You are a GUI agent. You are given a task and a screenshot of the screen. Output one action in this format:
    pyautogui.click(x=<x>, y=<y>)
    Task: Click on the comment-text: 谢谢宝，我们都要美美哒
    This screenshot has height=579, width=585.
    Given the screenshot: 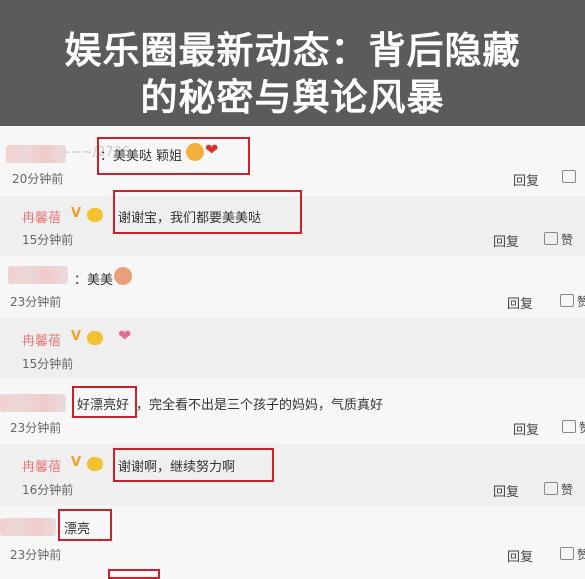 What is the action you would take?
    pyautogui.click(x=190, y=218)
    